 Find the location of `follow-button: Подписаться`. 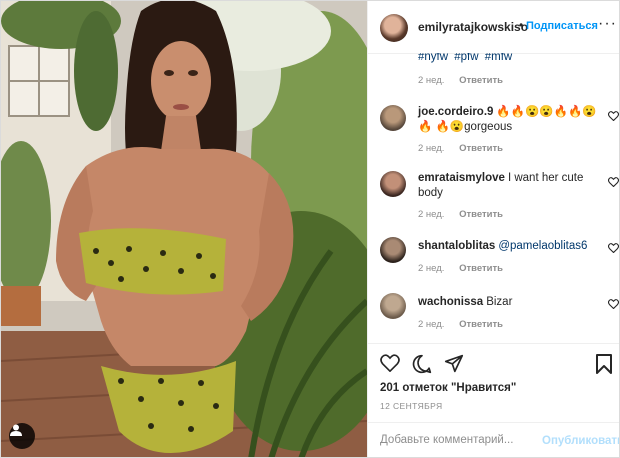

follow-button: Подписаться is located at coordinates (562, 26).